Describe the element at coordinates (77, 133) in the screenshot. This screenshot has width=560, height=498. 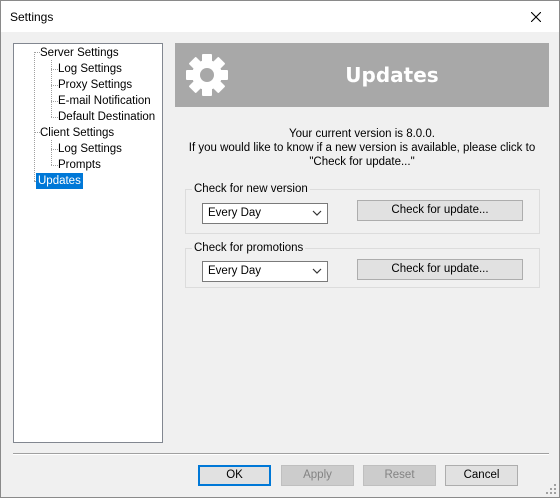
I see `tree-item-client-settings: Client Settings` at that location.